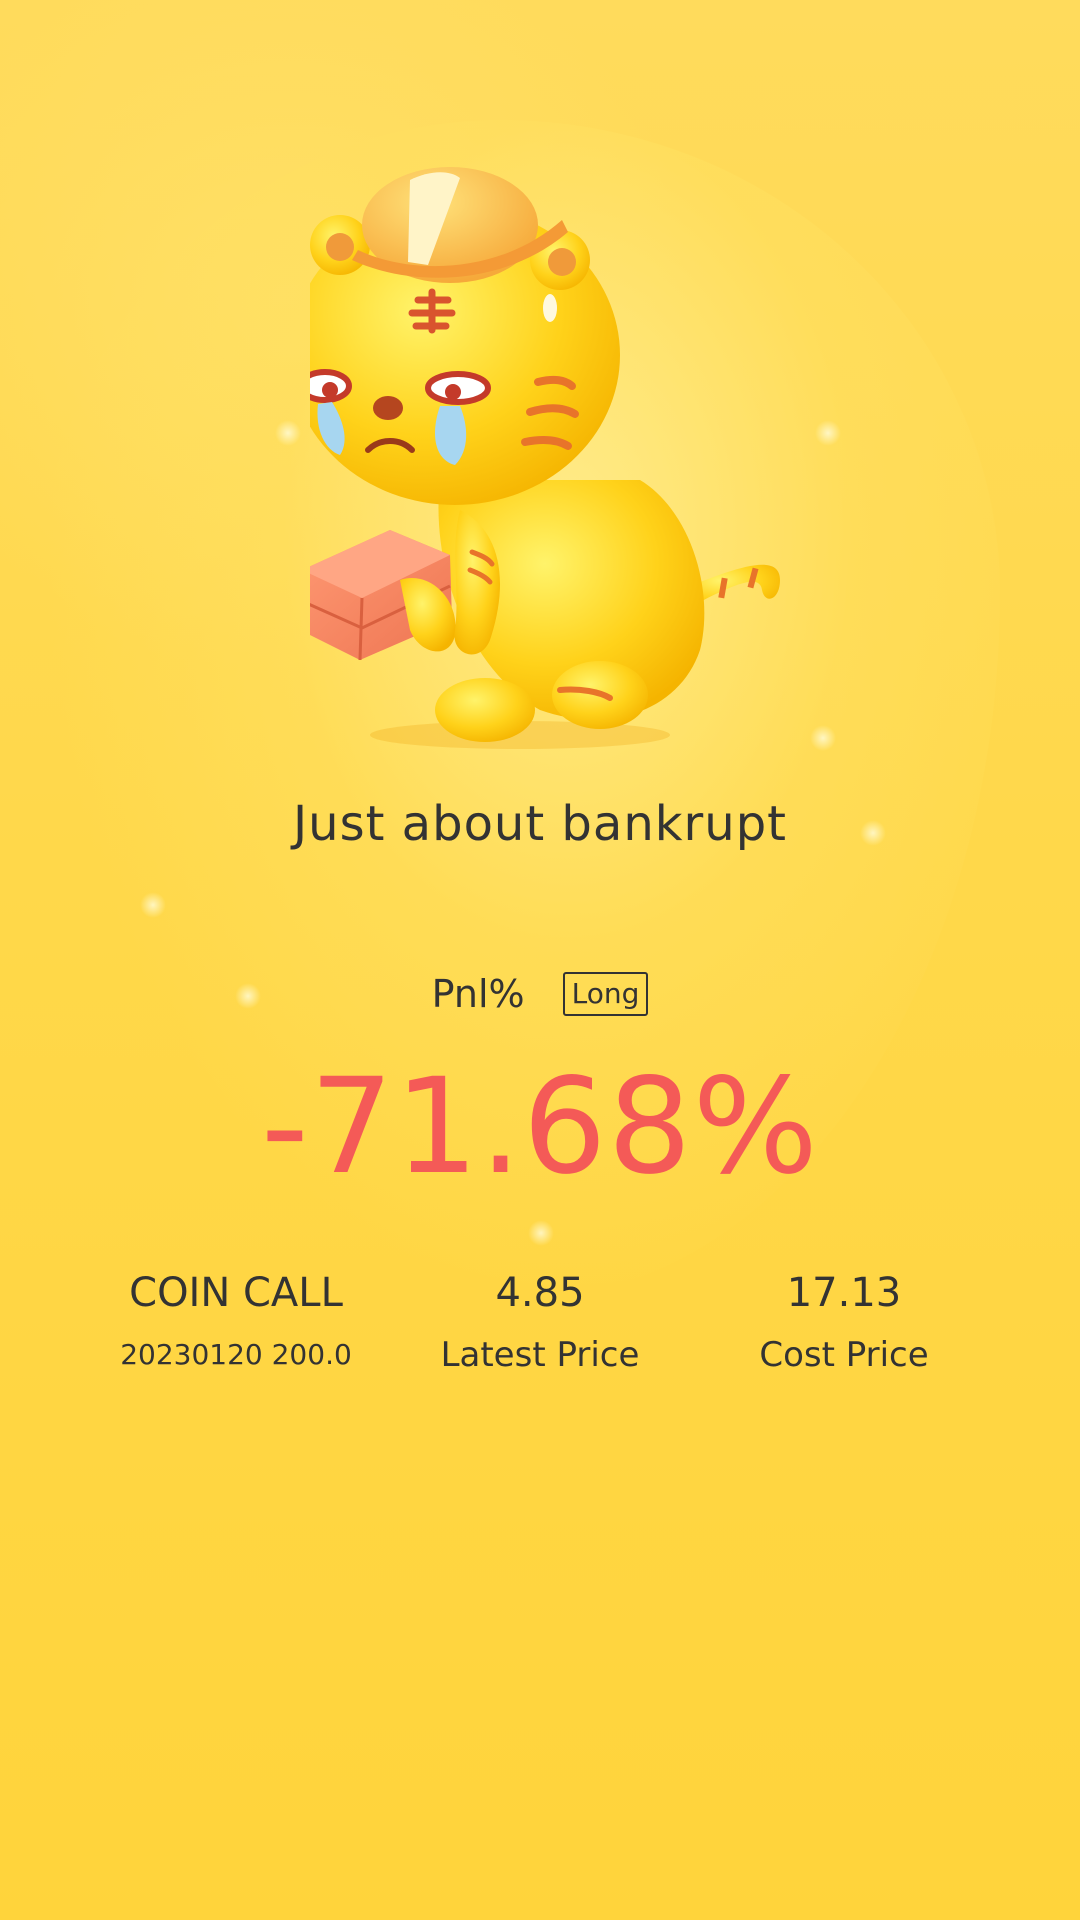 The width and height of the screenshot is (1080, 1920). What do you see at coordinates (540, 1127) in the screenshot?
I see `pnl-percentage: -71.68%` at bounding box center [540, 1127].